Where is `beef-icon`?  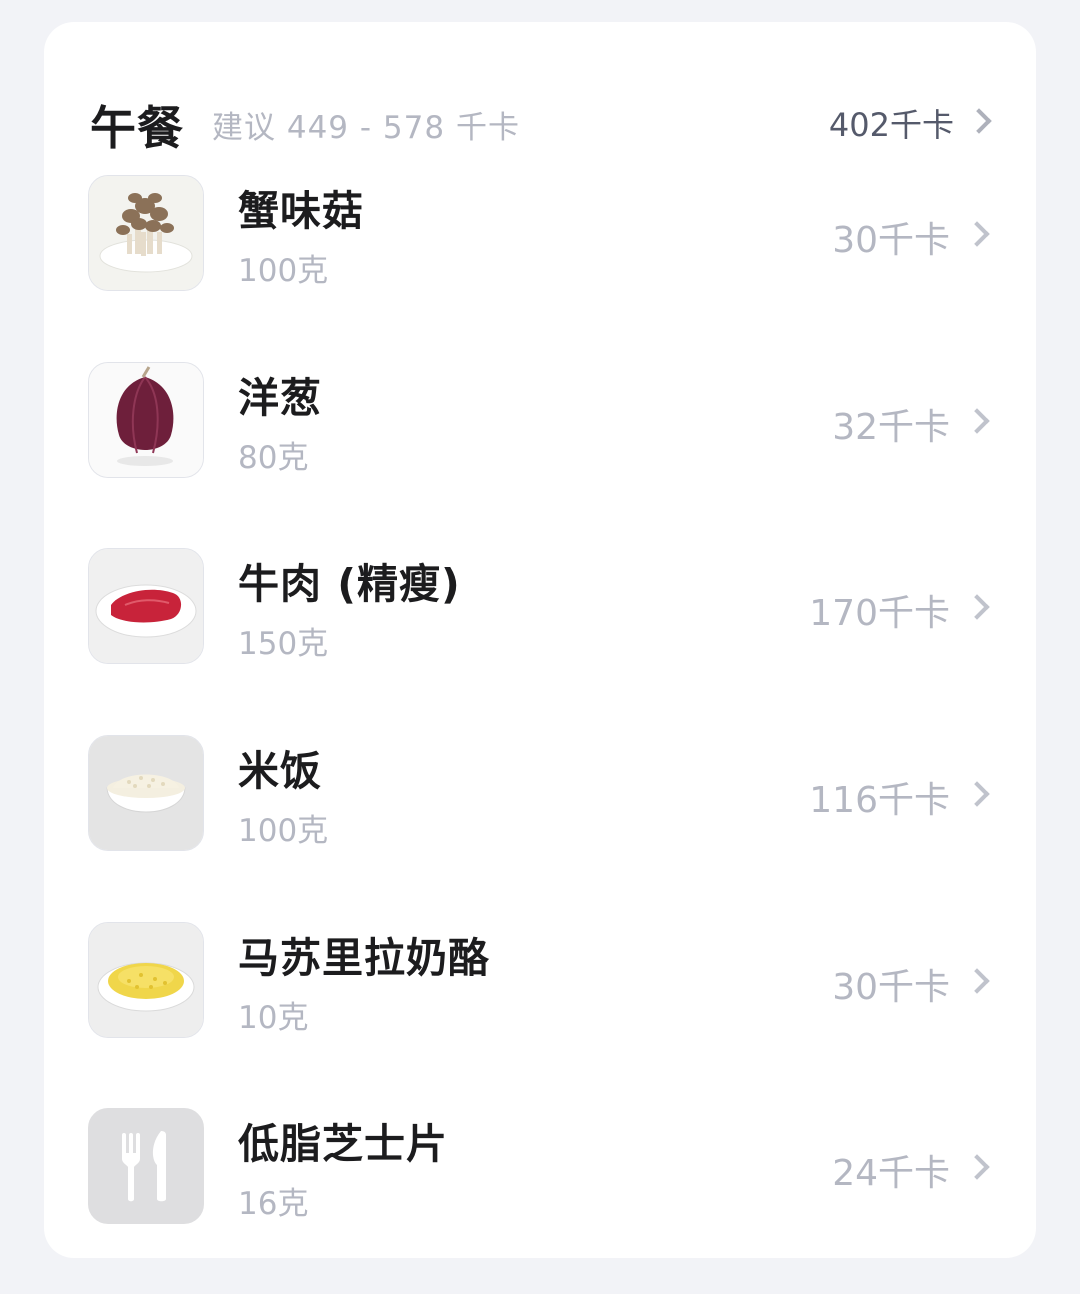
beef-icon is located at coordinates (146, 606).